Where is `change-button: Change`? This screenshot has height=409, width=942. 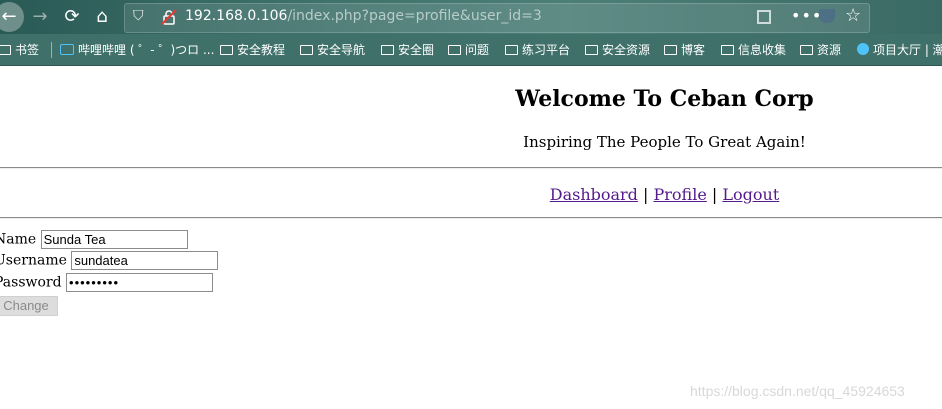
change-button: Change is located at coordinates (29, 306).